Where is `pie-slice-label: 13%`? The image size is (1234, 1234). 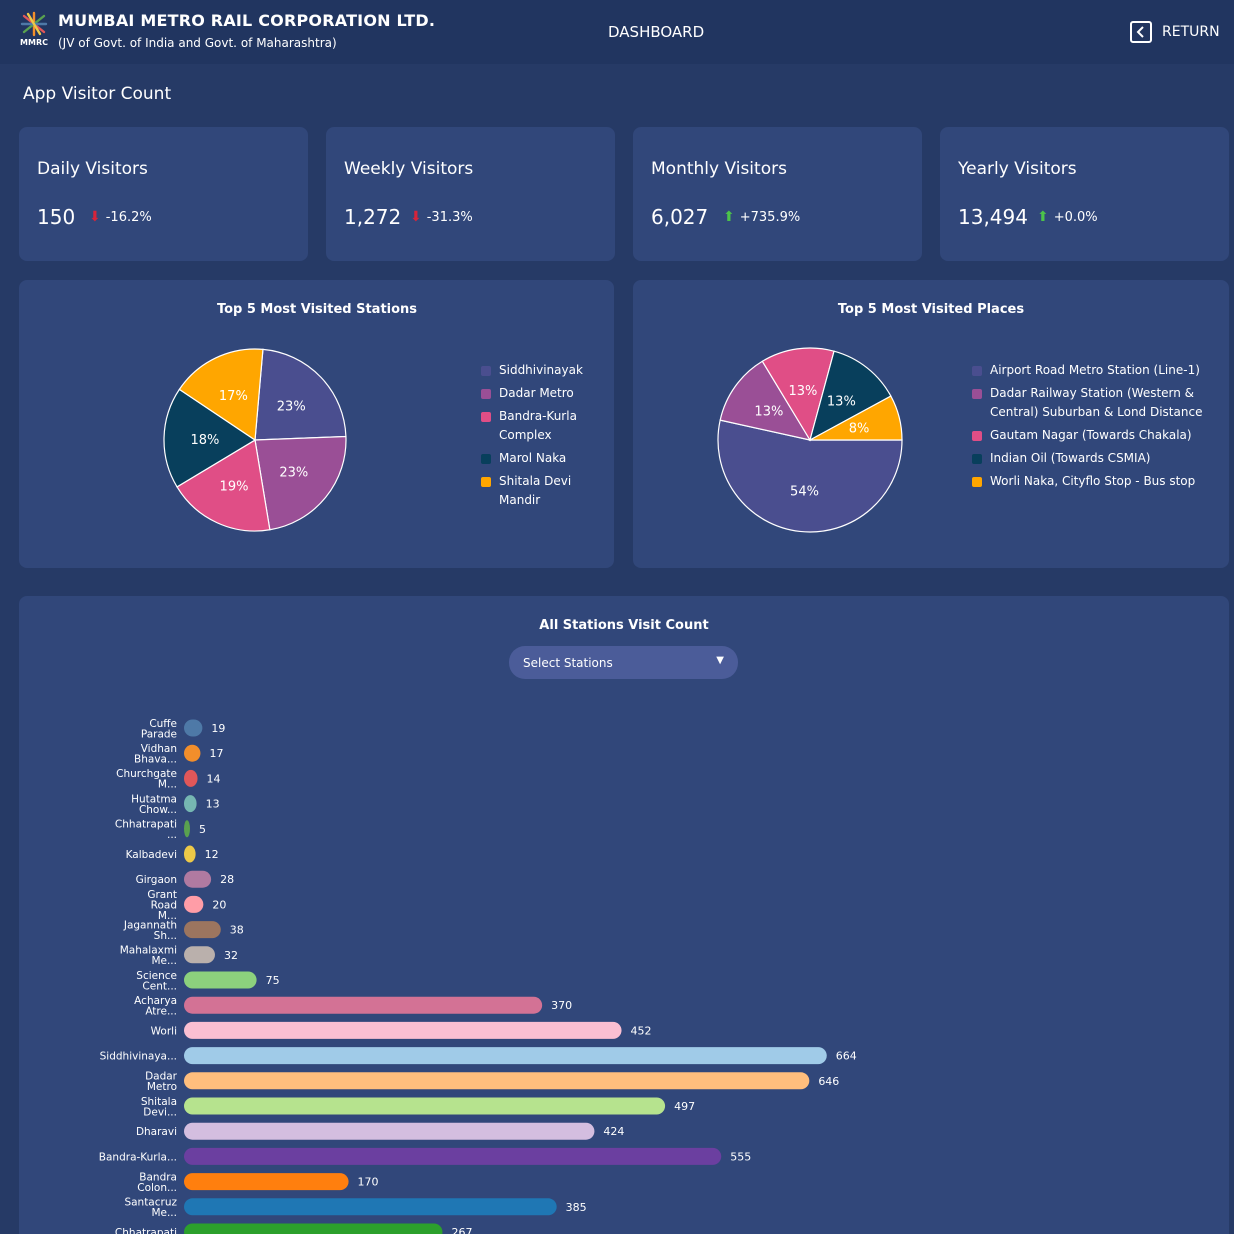 pie-slice-label: 13% is located at coordinates (768, 412).